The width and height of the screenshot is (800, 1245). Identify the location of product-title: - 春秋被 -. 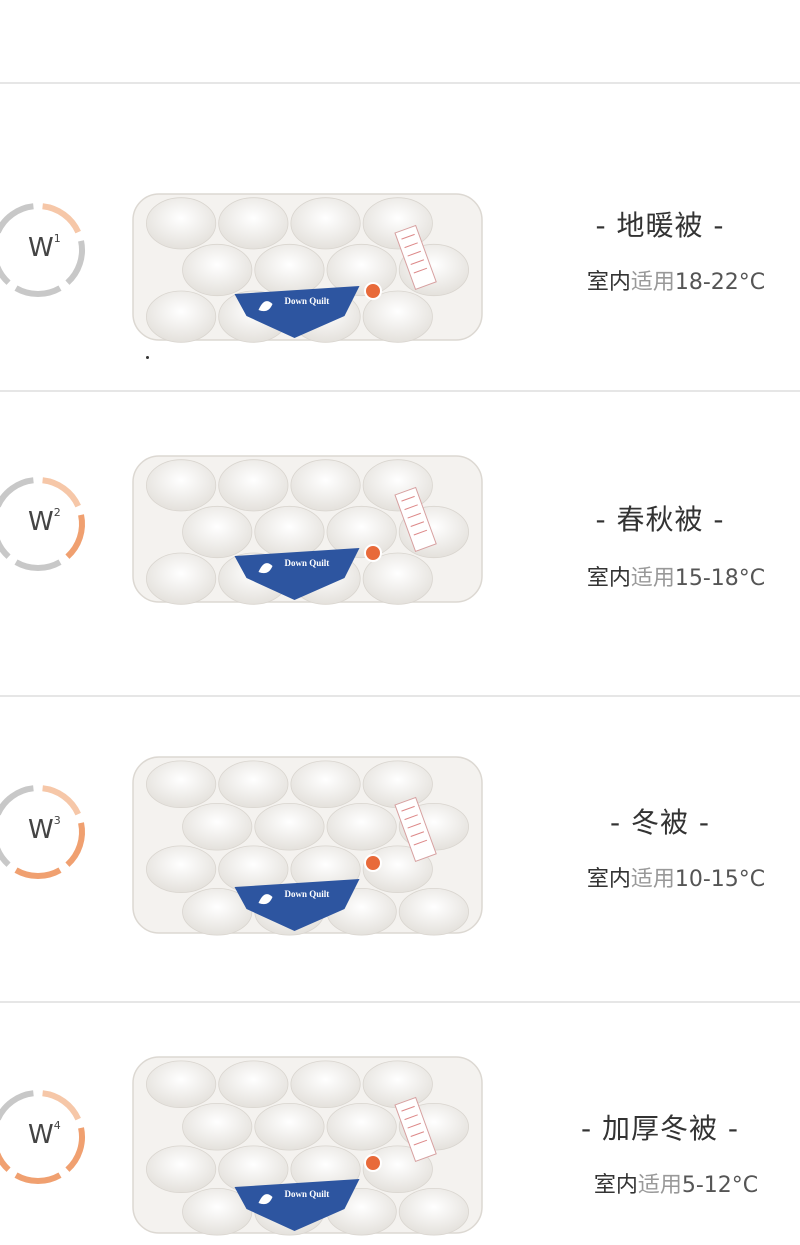
(660, 519).